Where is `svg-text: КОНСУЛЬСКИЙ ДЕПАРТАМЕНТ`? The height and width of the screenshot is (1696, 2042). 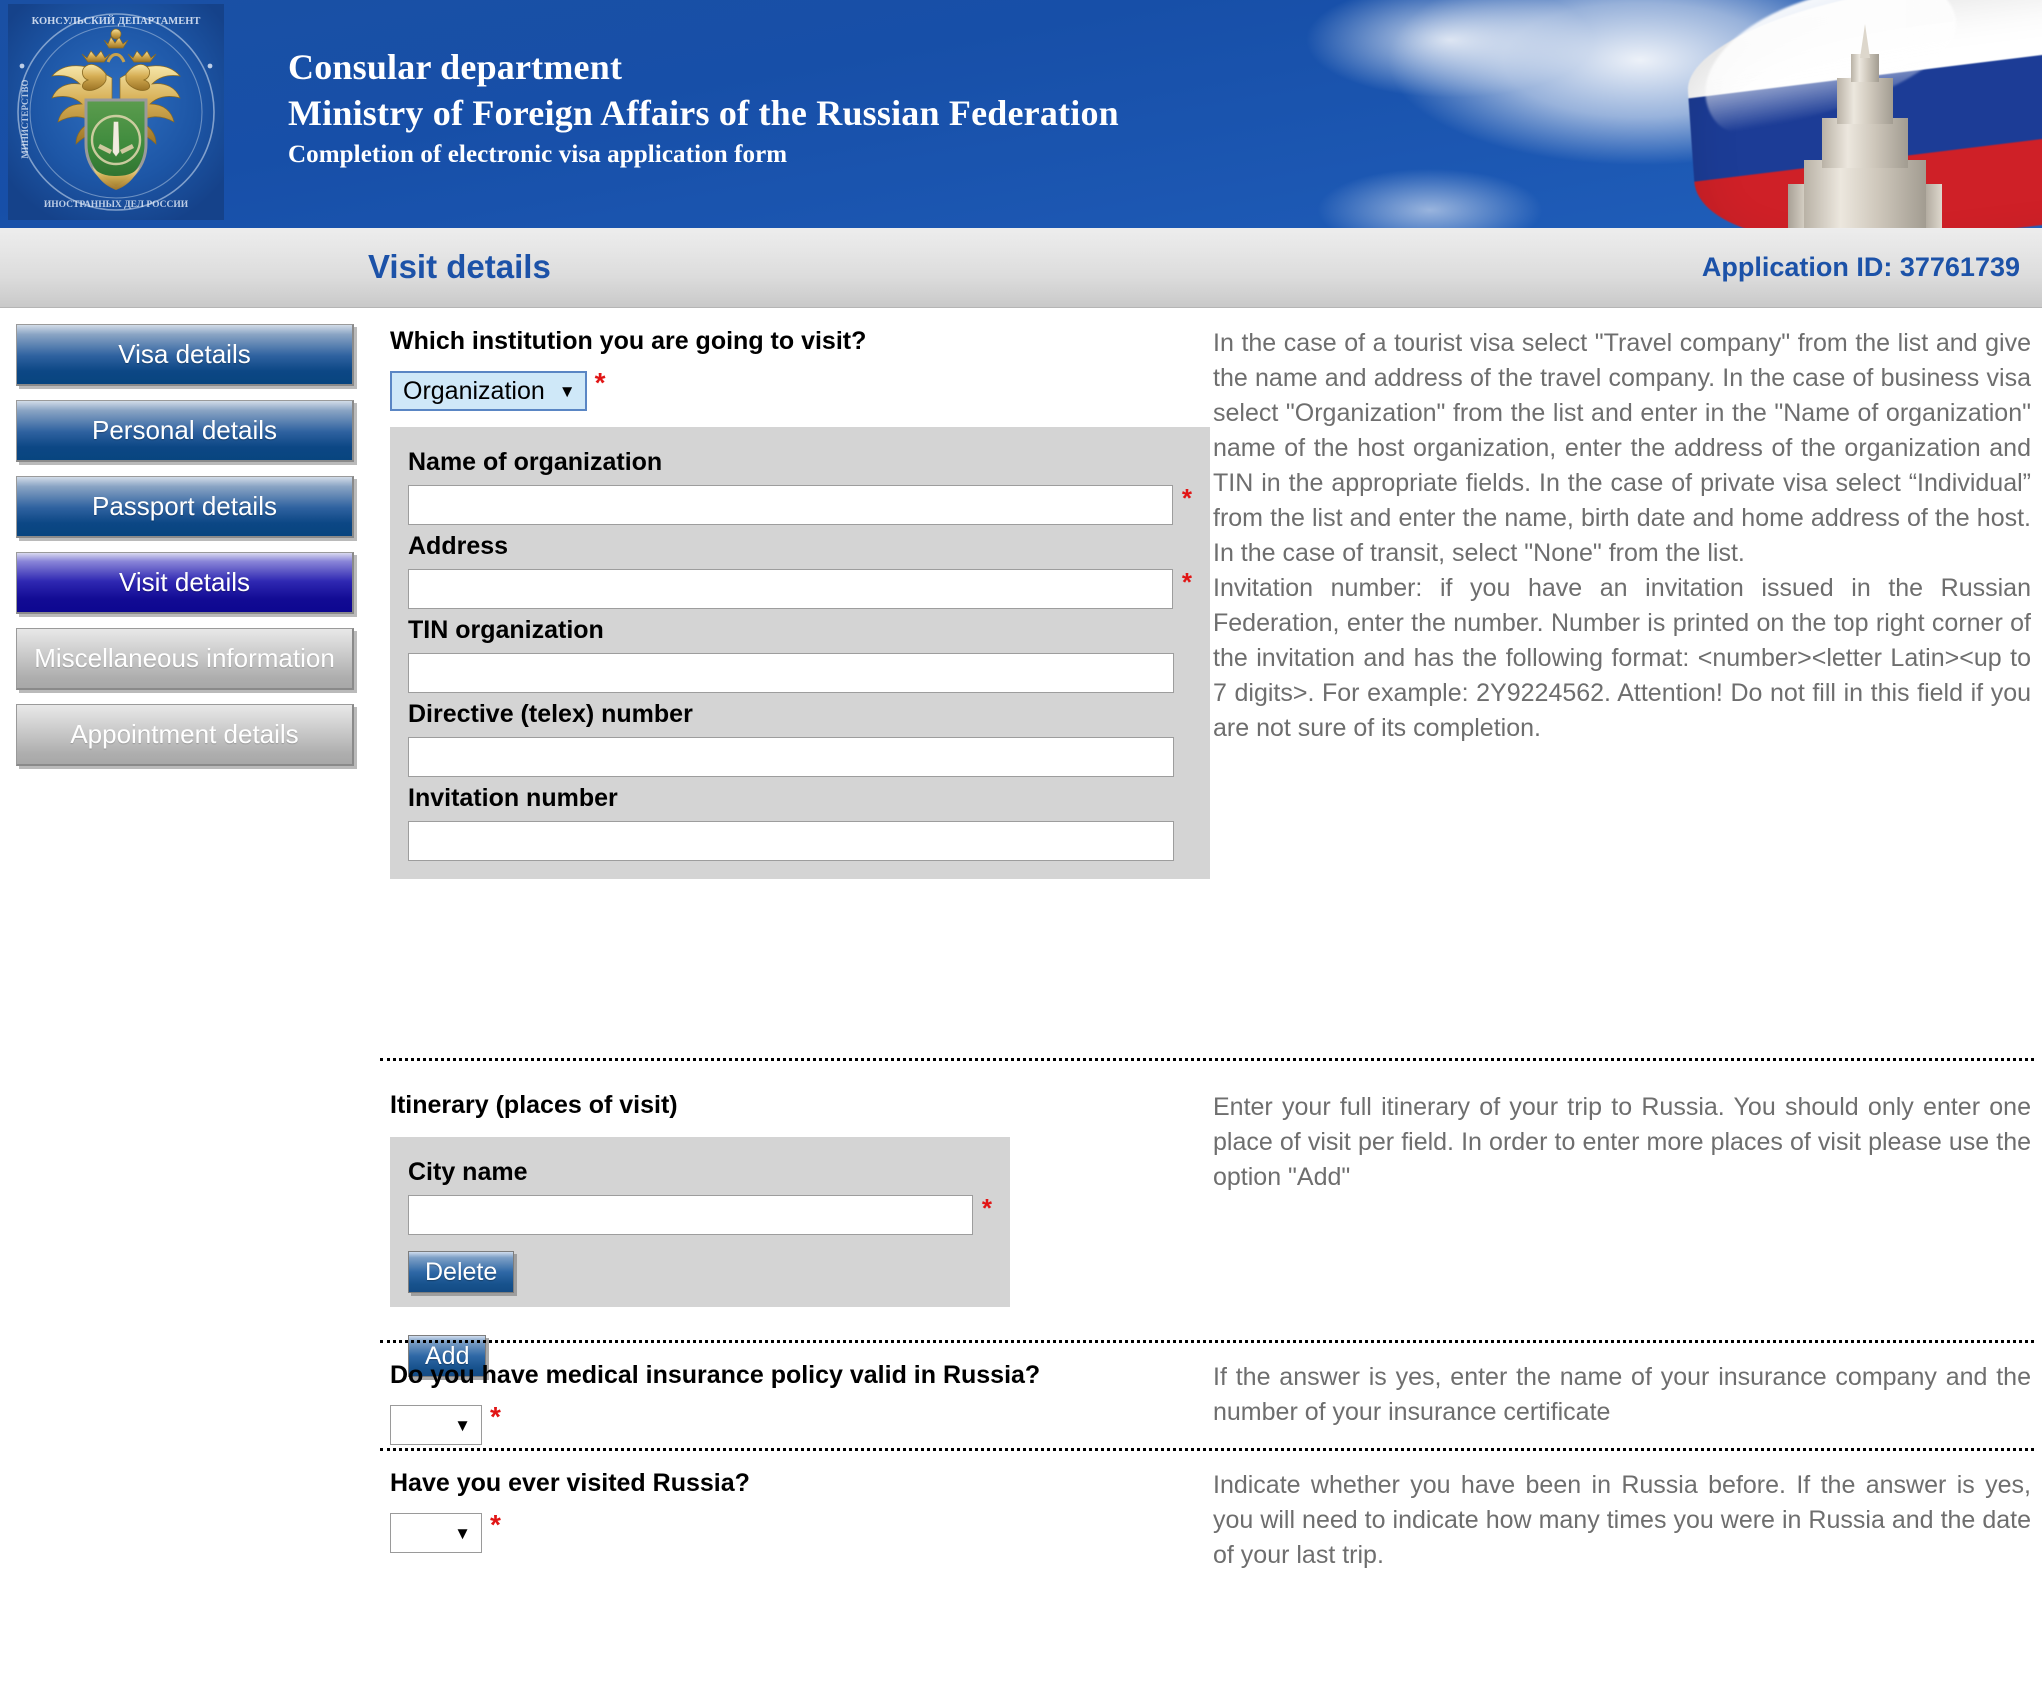
svg-text: КОНСУЛЬСКИЙ ДЕПАРТАМЕНТ is located at coordinates (116, 21).